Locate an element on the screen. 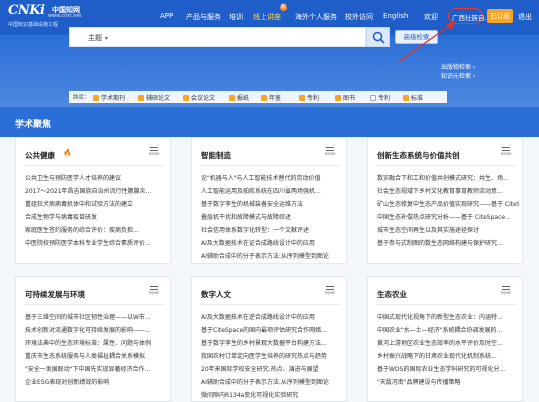 Image resolution: width=539 pixels, height=402 pixels. publication-search-link: 出版物检索 › is located at coordinates (458, 66).